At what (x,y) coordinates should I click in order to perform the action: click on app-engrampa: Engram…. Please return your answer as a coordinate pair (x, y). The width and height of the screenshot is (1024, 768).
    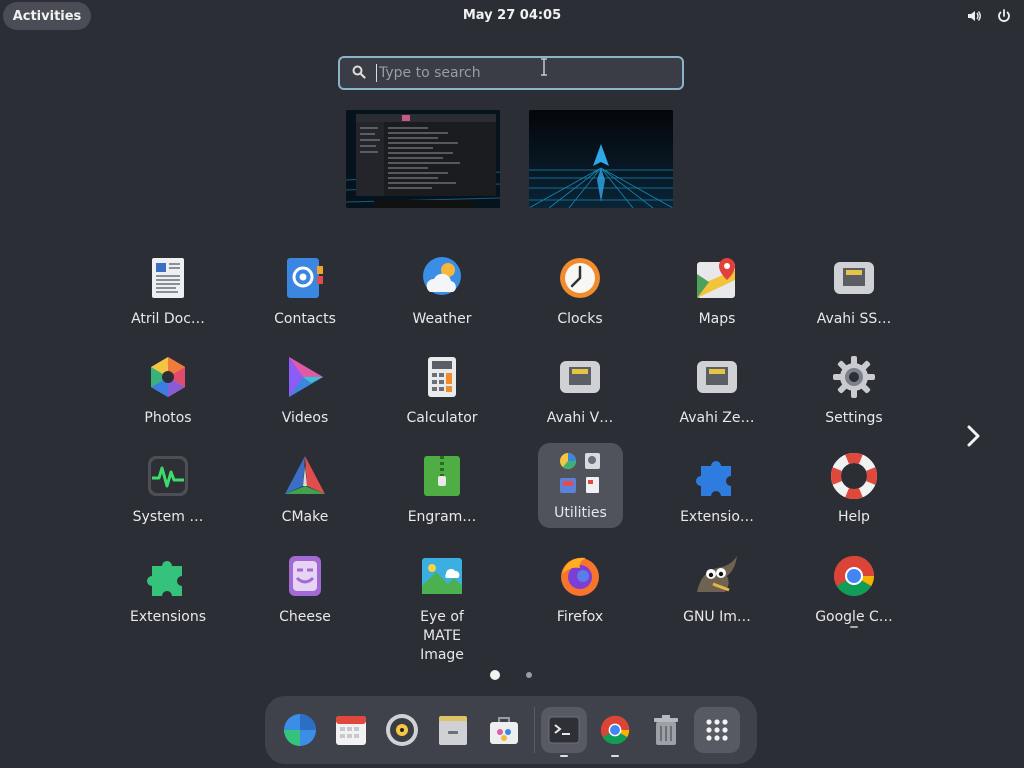
    Looking at the image, I should click on (442, 493).